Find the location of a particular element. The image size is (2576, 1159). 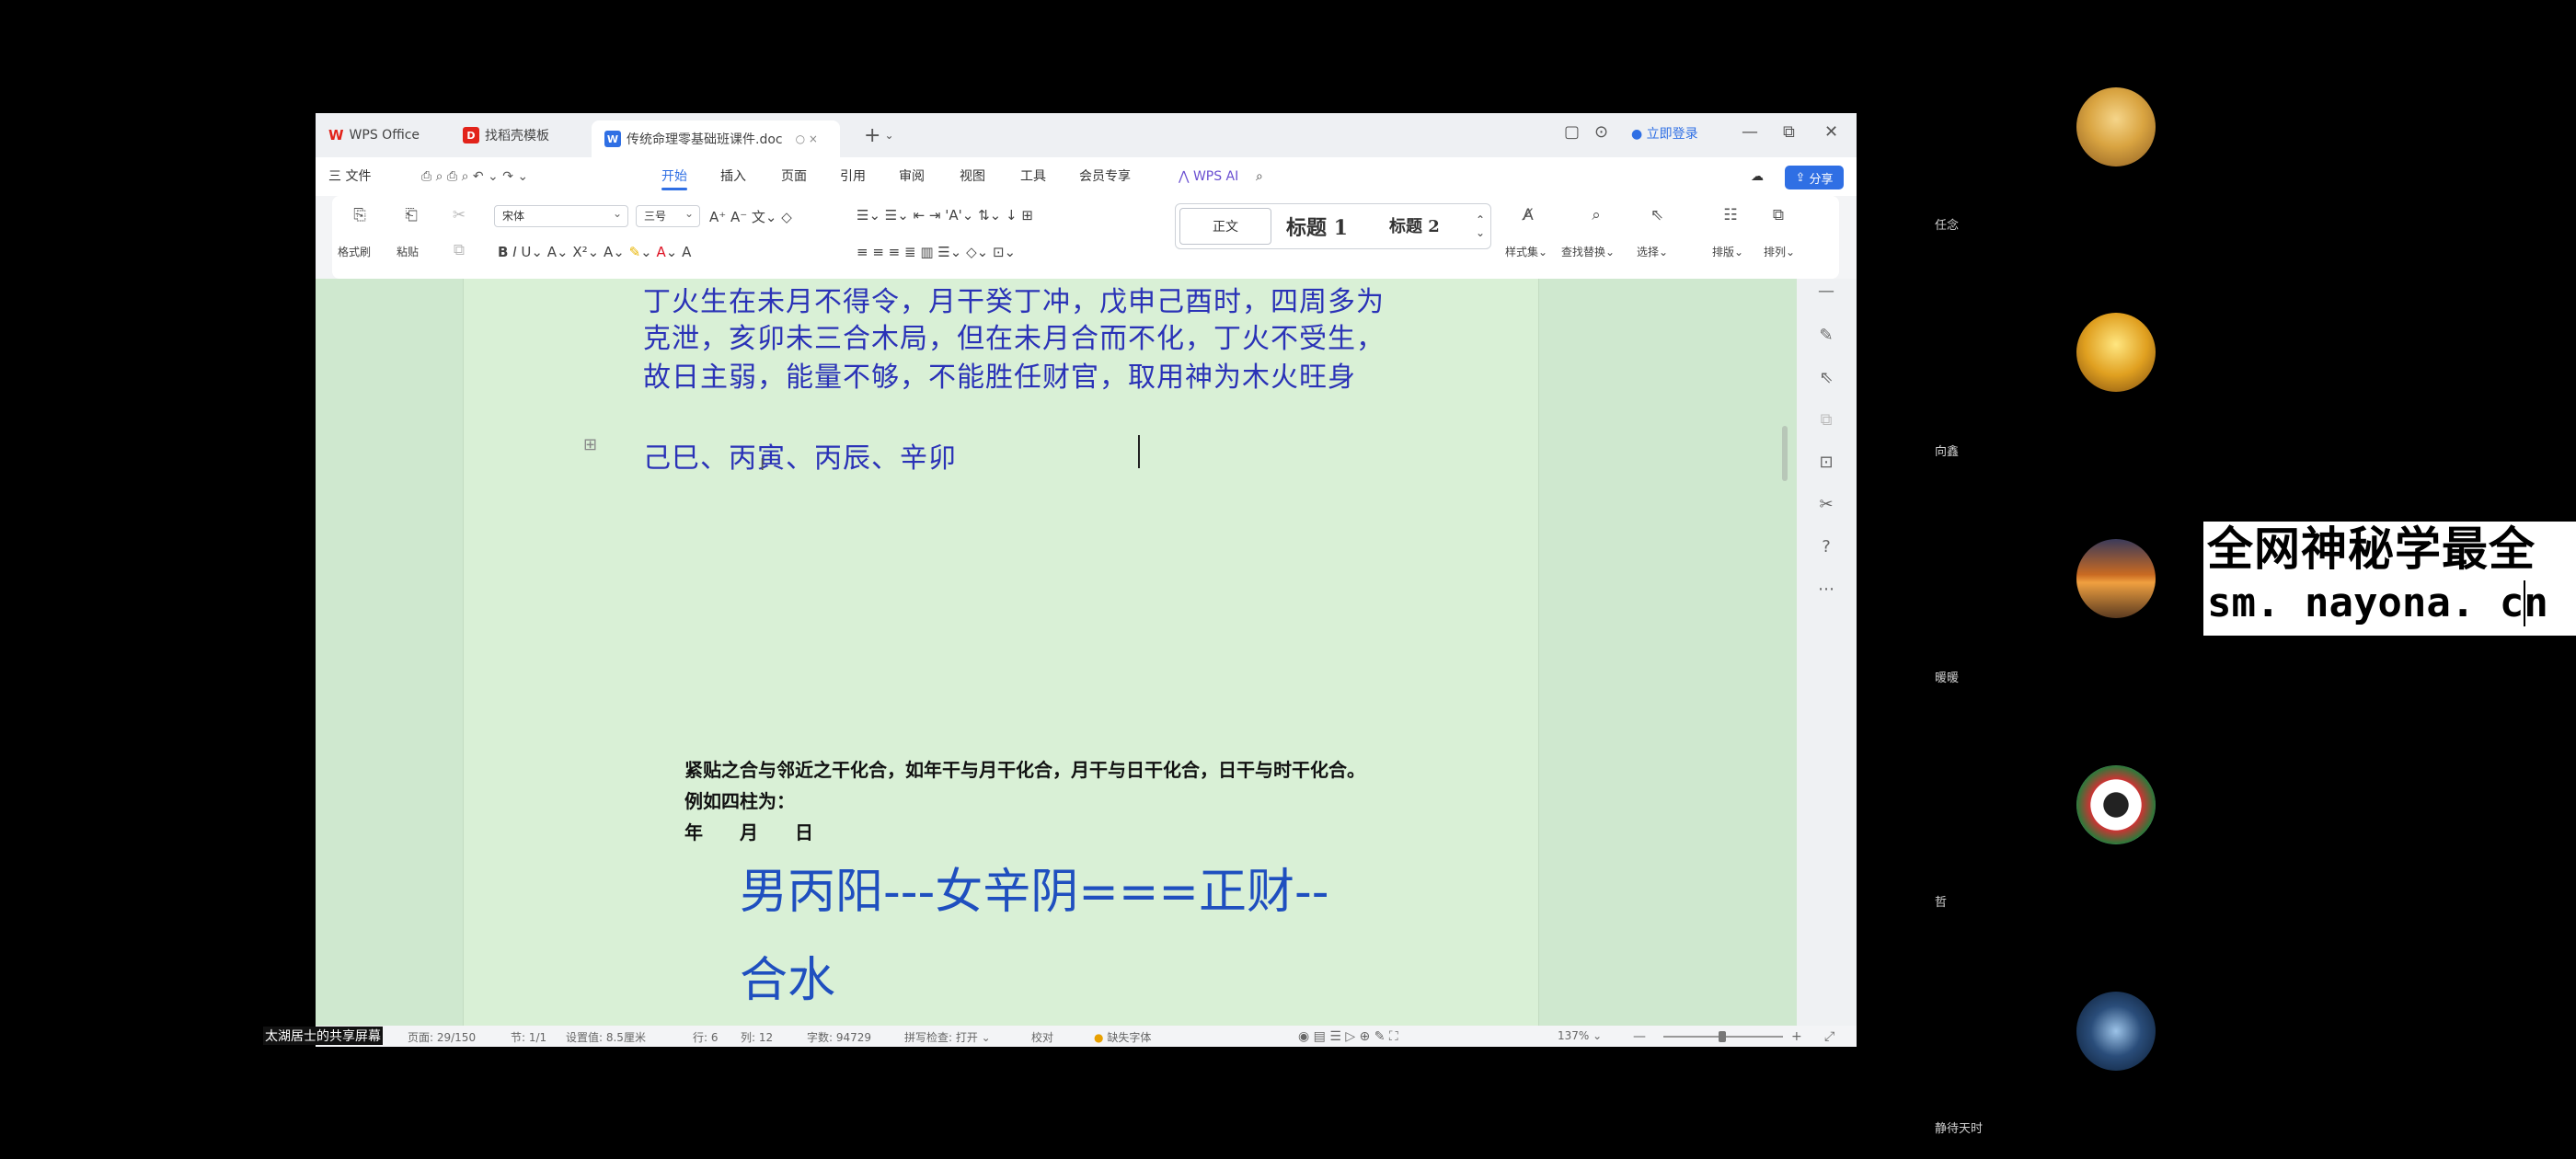

menu-page: 页面 is located at coordinates (794, 176).